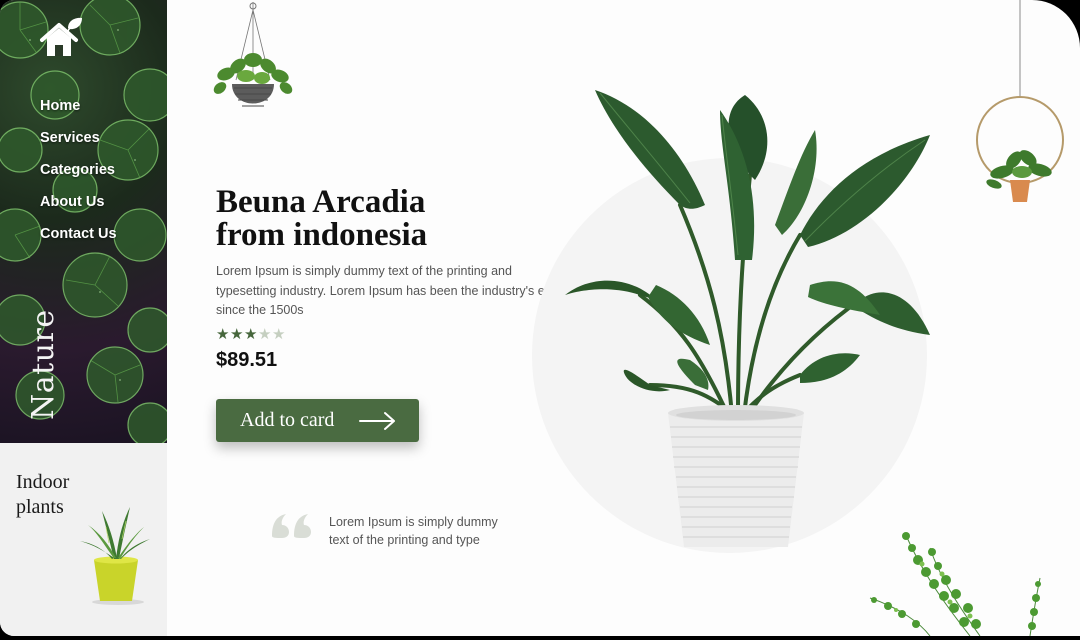 This screenshot has width=1080, height=640. I want to click on star-rating: ★★★★★, so click(251, 334).